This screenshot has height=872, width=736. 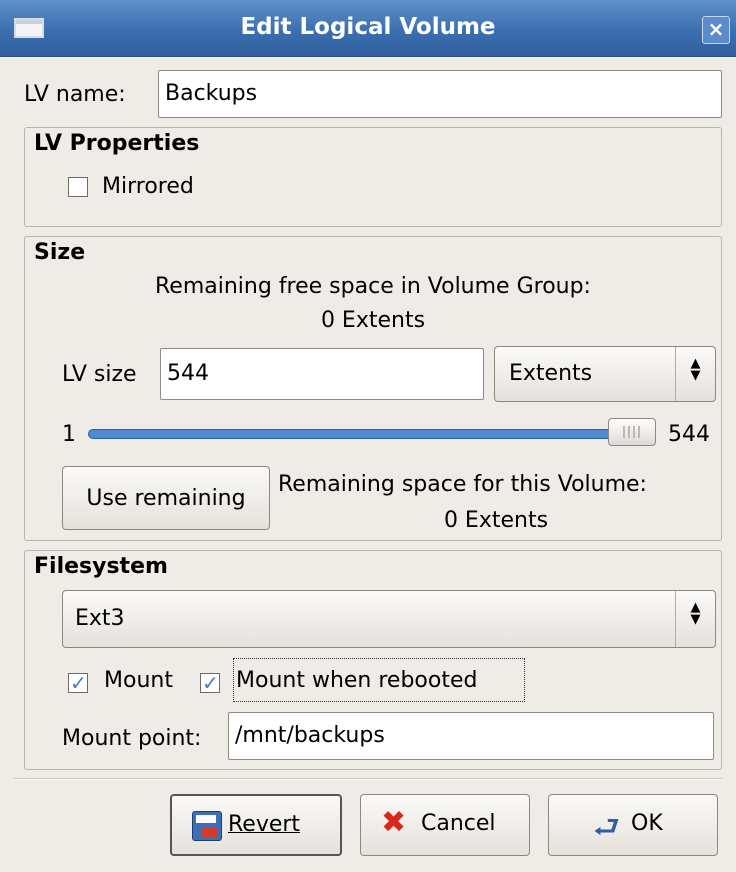 What do you see at coordinates (606, 827) in the screenshot?
I see `ok-arrow-icon: ⮐` at bounding box center [606, 827].